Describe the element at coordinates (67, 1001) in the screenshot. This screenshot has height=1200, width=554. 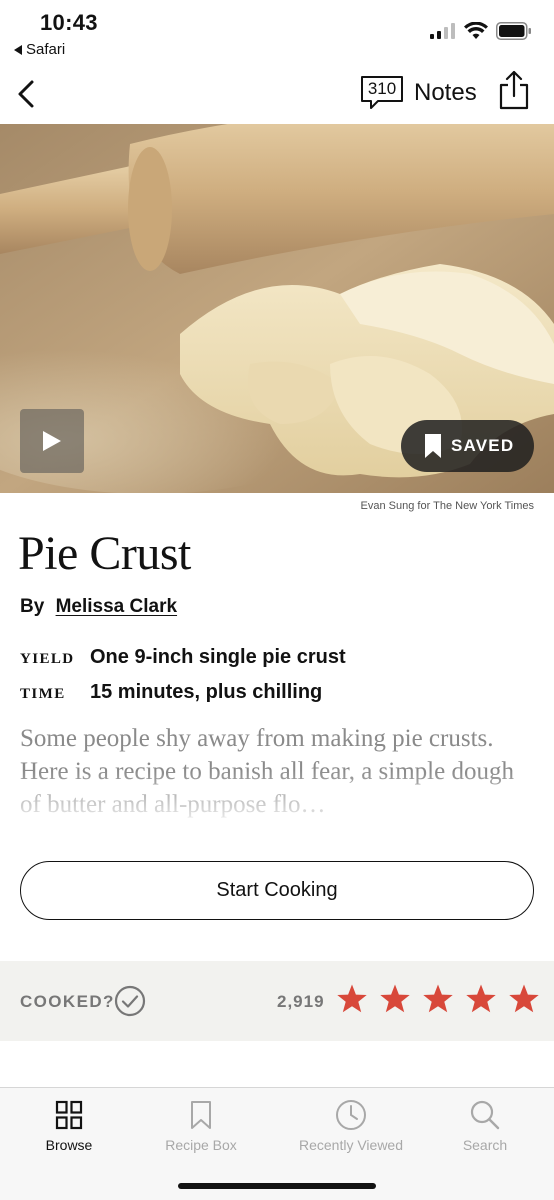
I see `cooked-label: COOKED?` at that location.